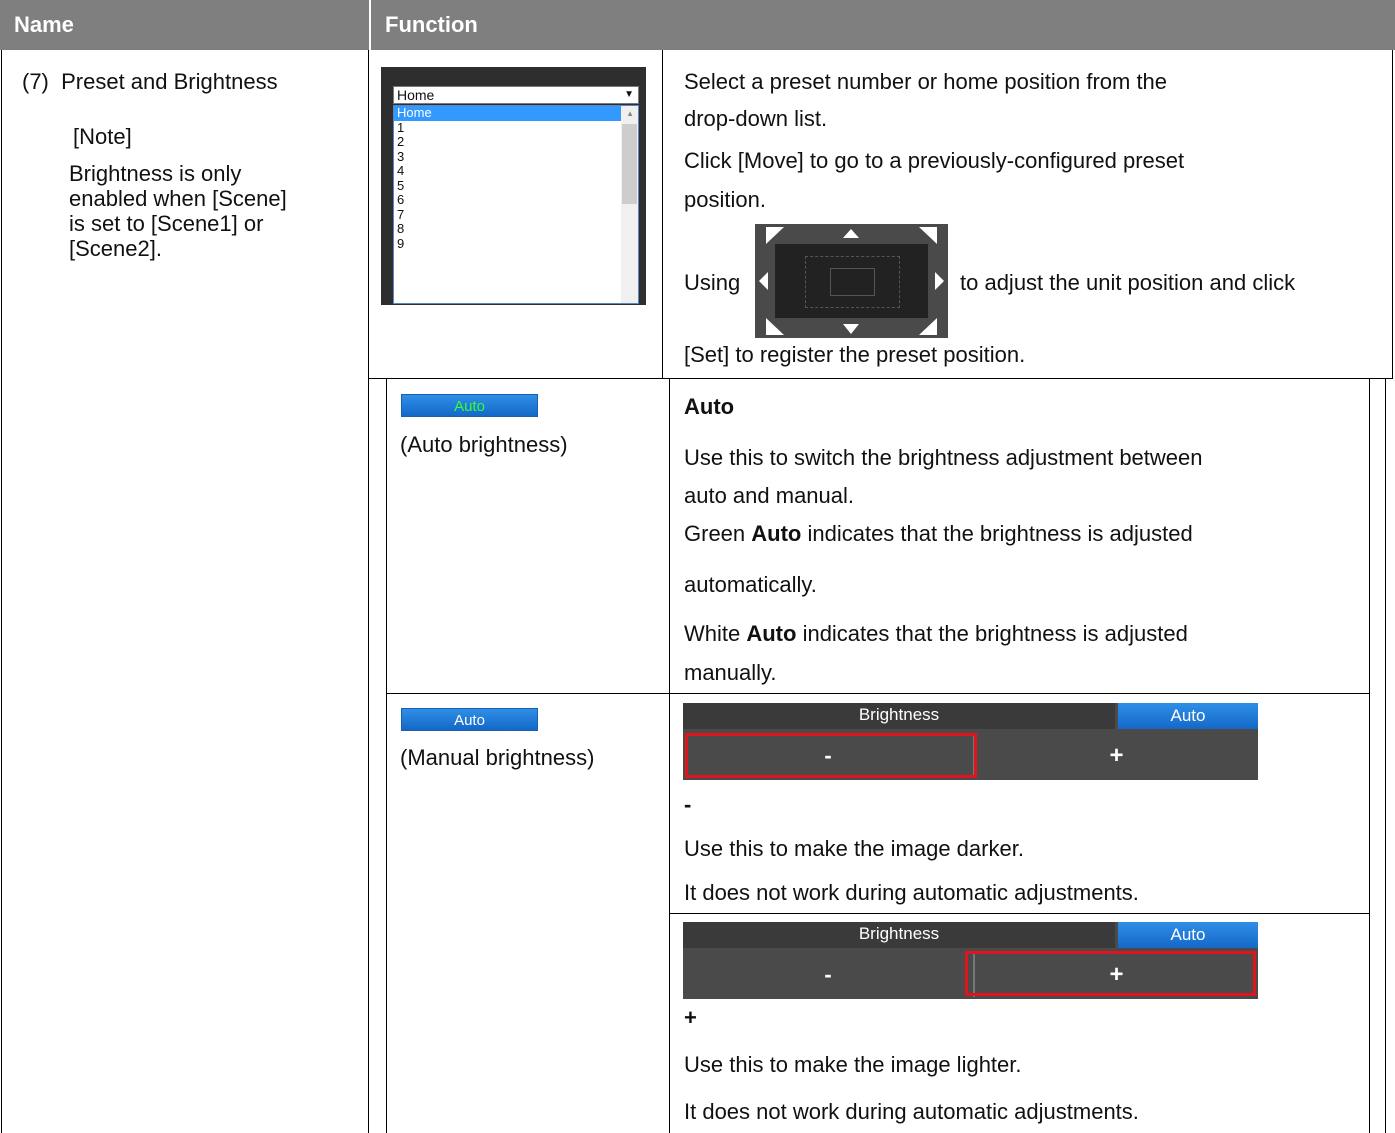 The image size is (1395, 1133). What do you see at coordinates (166, 223) in the screenshot?
I see `note-line-3: is set to [Scene1] or` at bounding box center [166, 223].